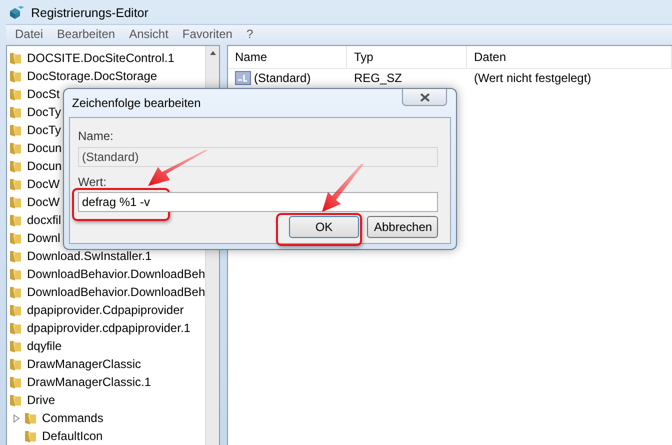  Describe the element at coordinates (89, 382) in the screenshot. I see `tree-item: DrawManagerClassic.1` at that location.